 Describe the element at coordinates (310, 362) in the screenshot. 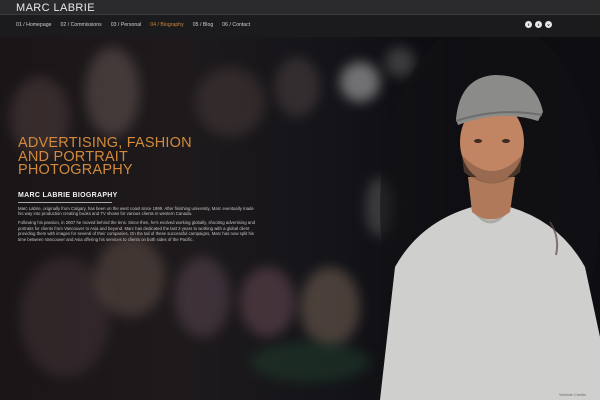

I see `poker-table` at that location.